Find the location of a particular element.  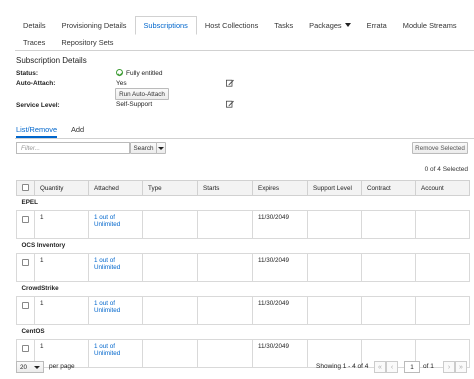

check-circle-icon is located at coordinates (119, 72).